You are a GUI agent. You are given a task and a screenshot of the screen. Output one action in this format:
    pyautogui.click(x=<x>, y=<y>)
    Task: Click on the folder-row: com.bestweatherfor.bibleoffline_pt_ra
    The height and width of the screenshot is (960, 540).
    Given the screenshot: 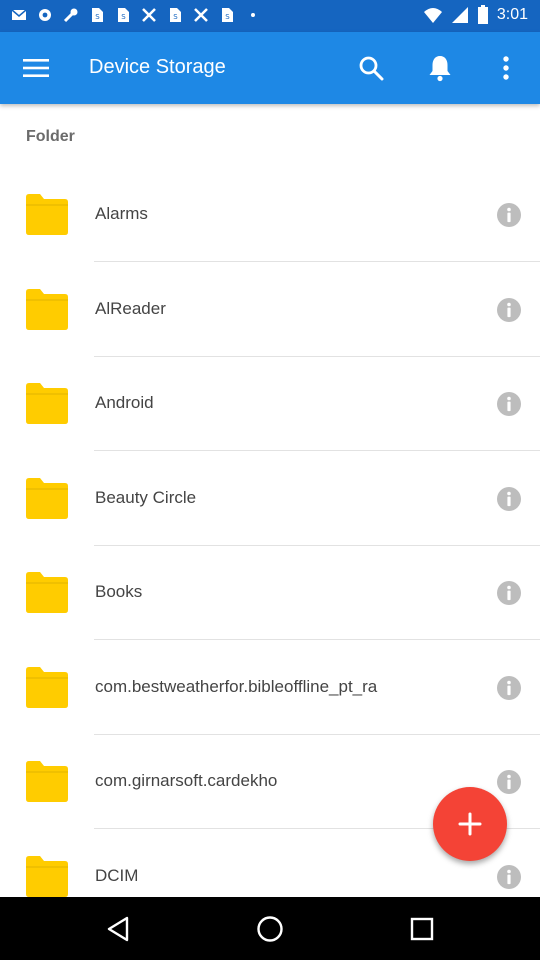 What is the action you would take?
    pyautogui.click(x=270, y=687)
    